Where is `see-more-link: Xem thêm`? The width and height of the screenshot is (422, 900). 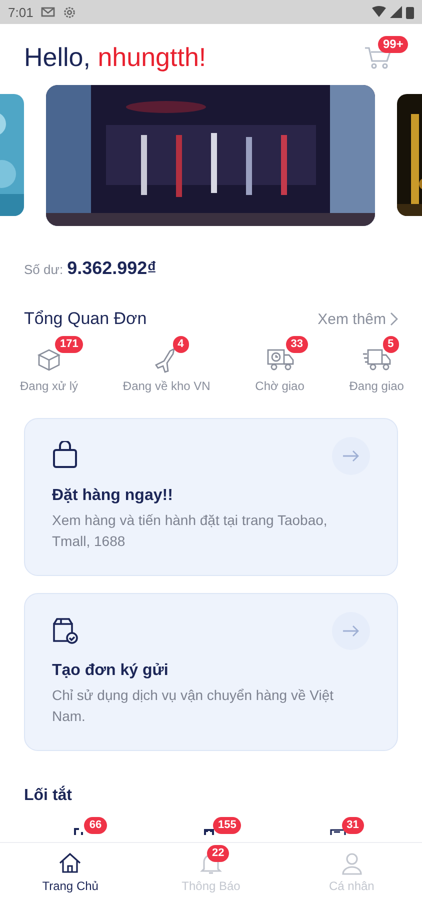 see-more-link: Xem thêm is located at coordinates (358, 319).